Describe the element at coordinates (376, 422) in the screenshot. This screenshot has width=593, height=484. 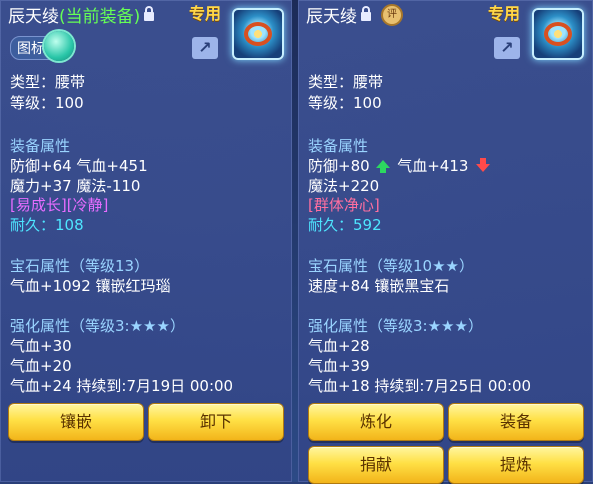
I see `refine-button: 炼化` at that location.